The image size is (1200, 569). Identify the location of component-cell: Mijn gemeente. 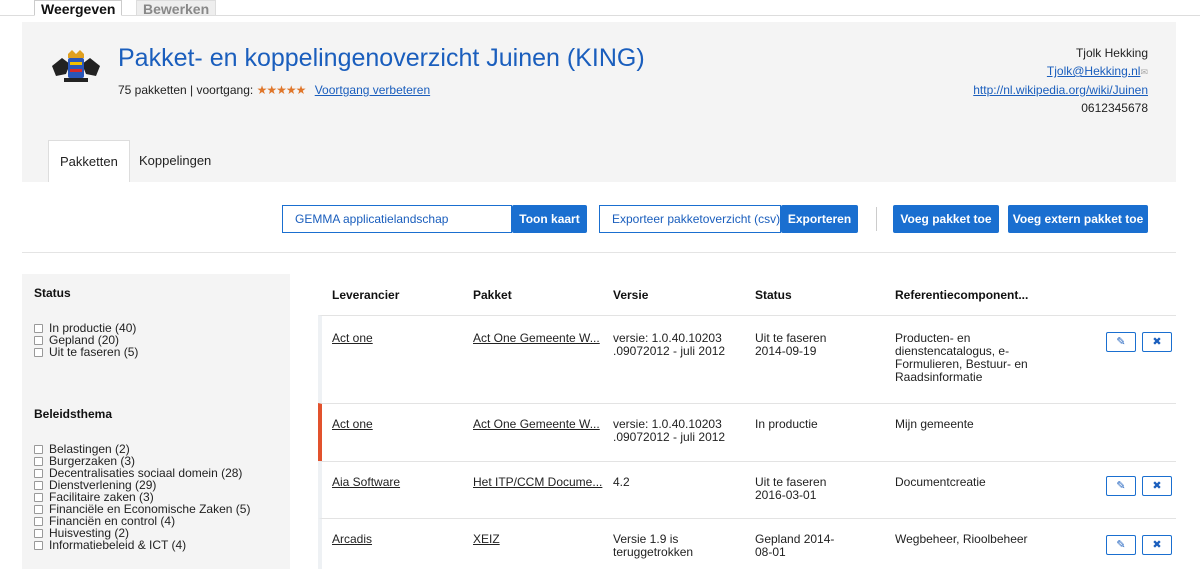
(934, 424).